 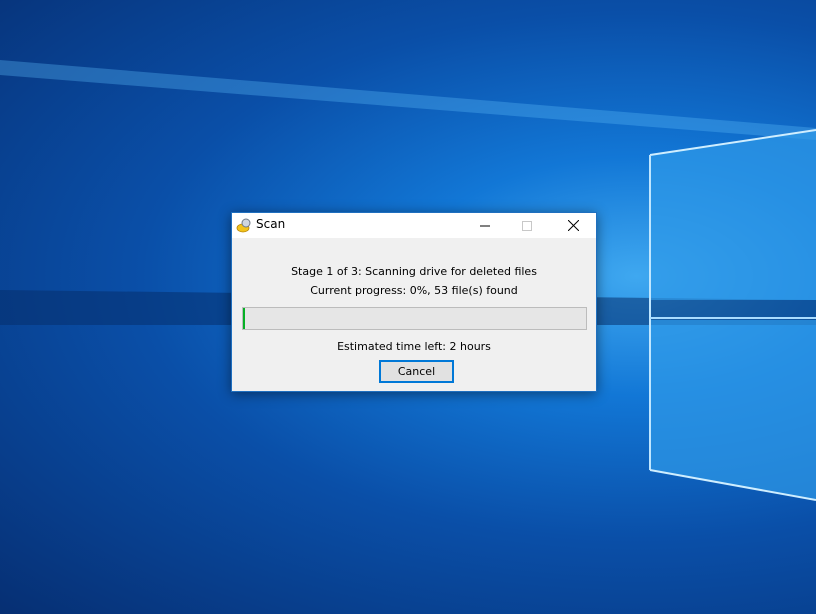 What do you see at coordinates (244, 318) in the screenshot?
I see `progress-fill` at bounding box center [244, 318].